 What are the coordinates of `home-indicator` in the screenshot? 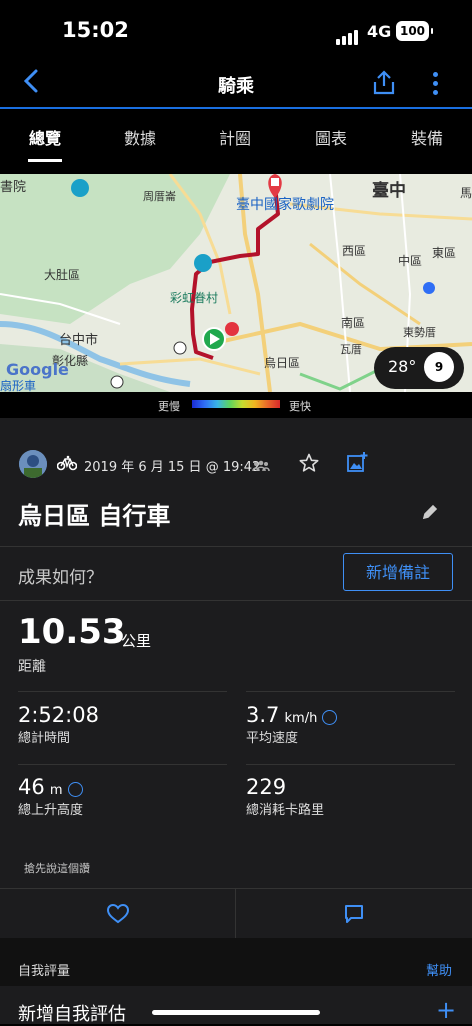 It's located at (236, 1012).